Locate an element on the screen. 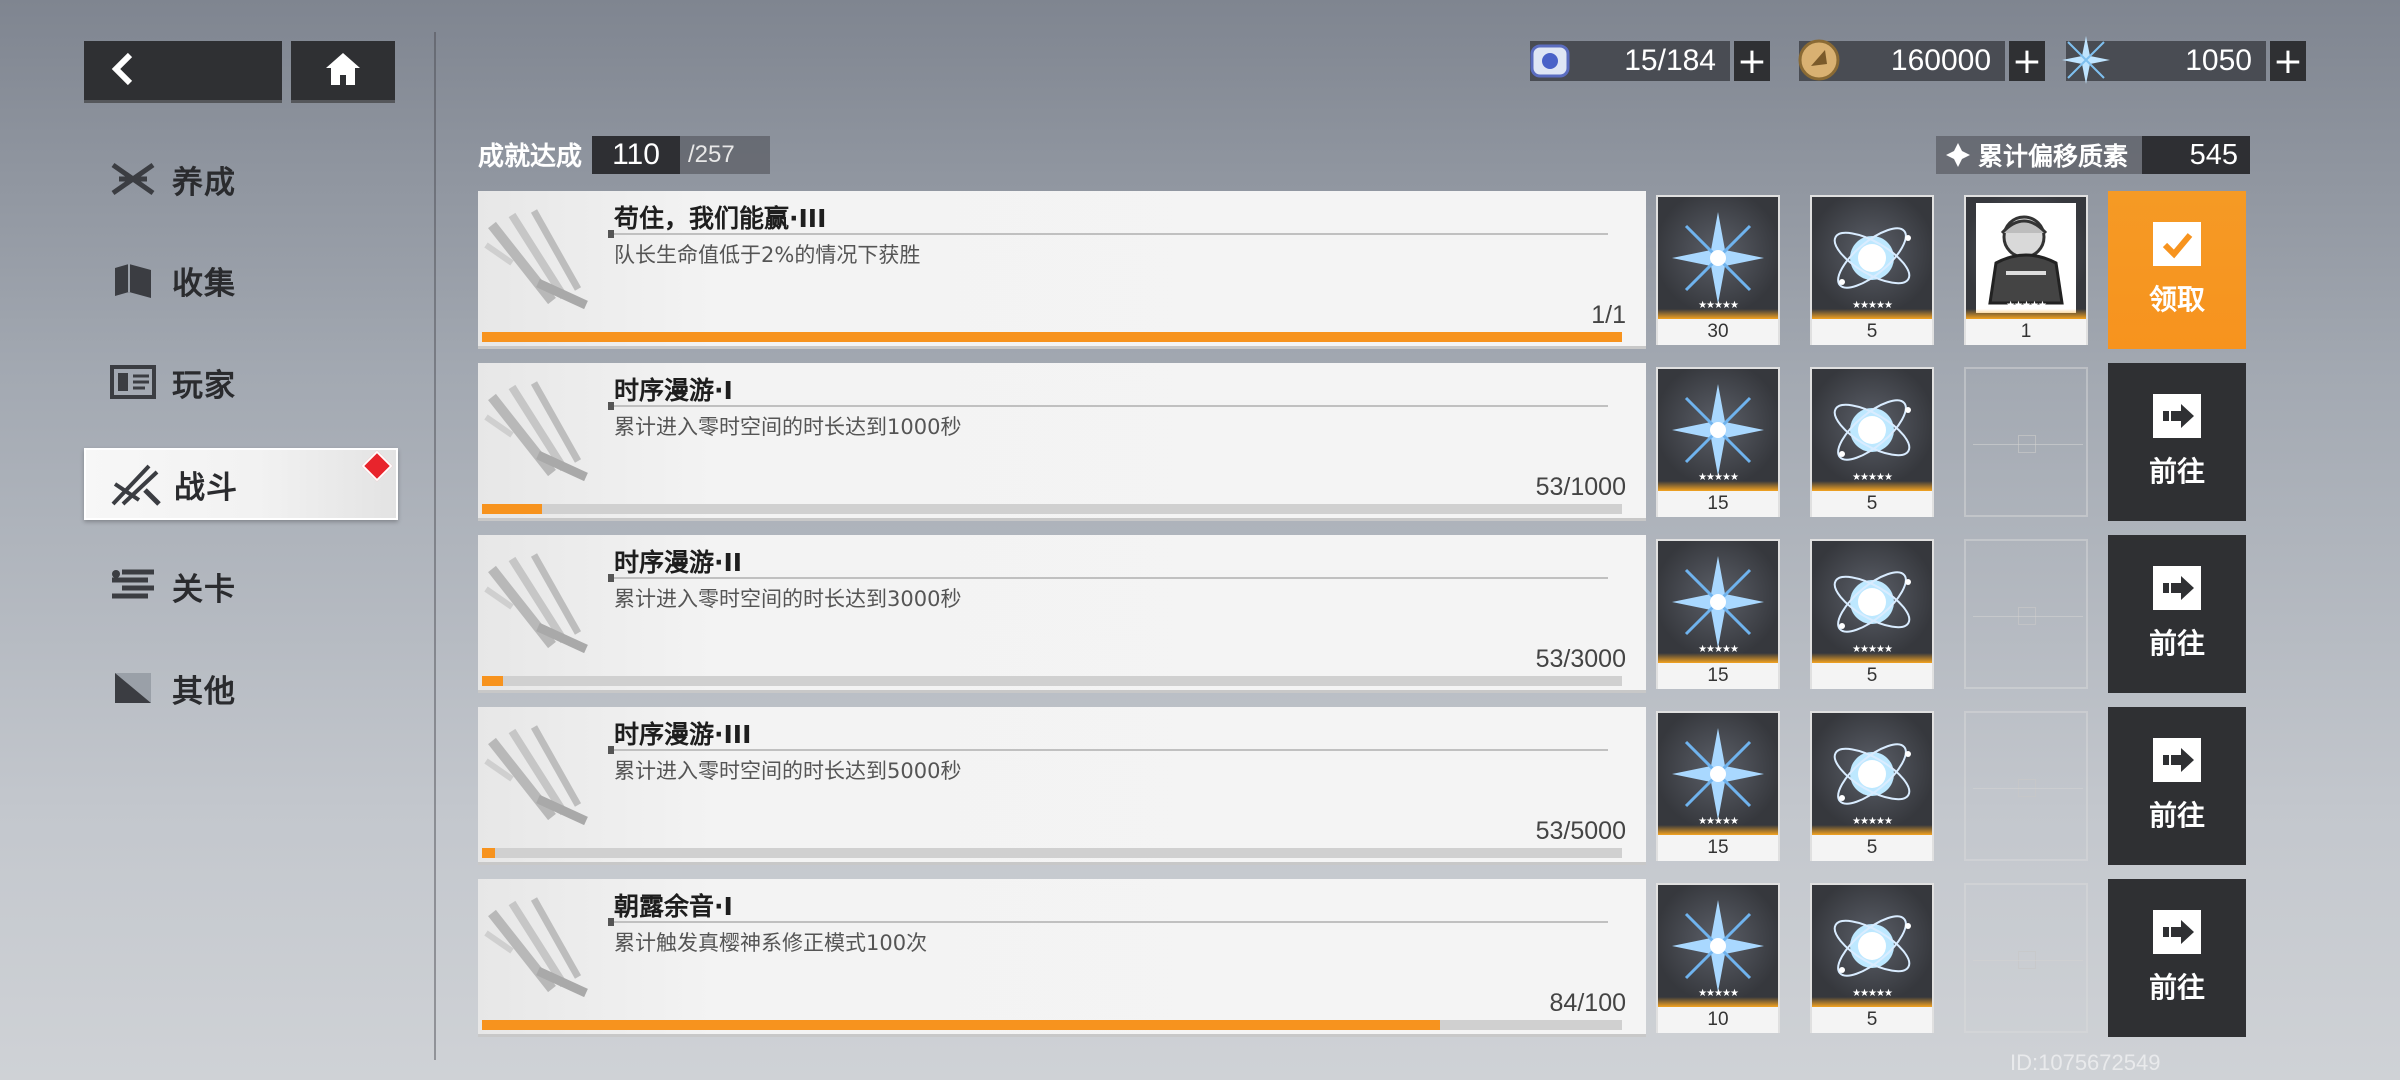  achievement-description: 累计进入零时空间的时长达到1000秒 is located at coordinates (788, 427).